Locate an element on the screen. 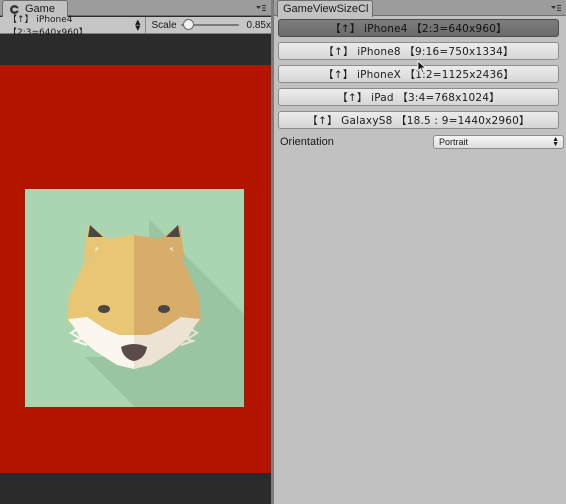 The image size is (566, 504). tab-gameviewsize-label: GameViewSizeCl is located at coordinates (326, 9).